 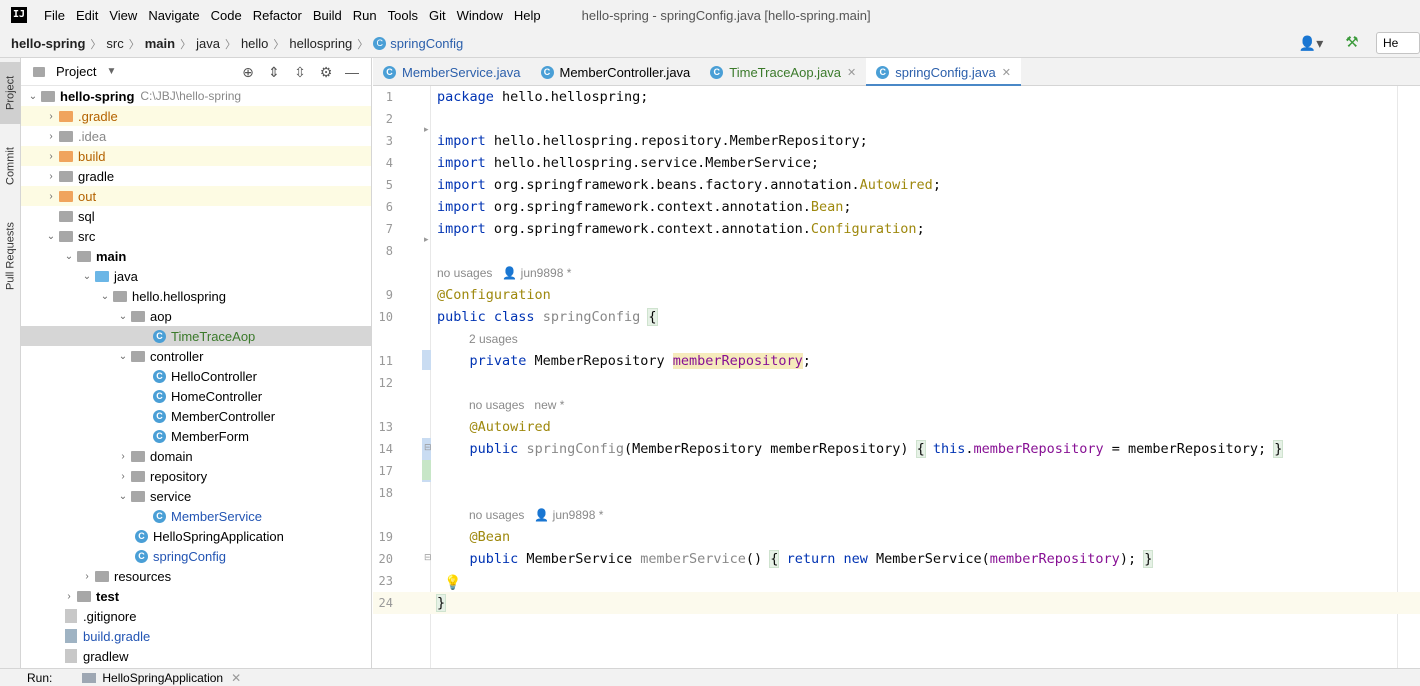 What do you see at coordinates (196, 356) in the screenshot?
I see `tree-item: ⌄ controller` at bounding box center [196, 356].